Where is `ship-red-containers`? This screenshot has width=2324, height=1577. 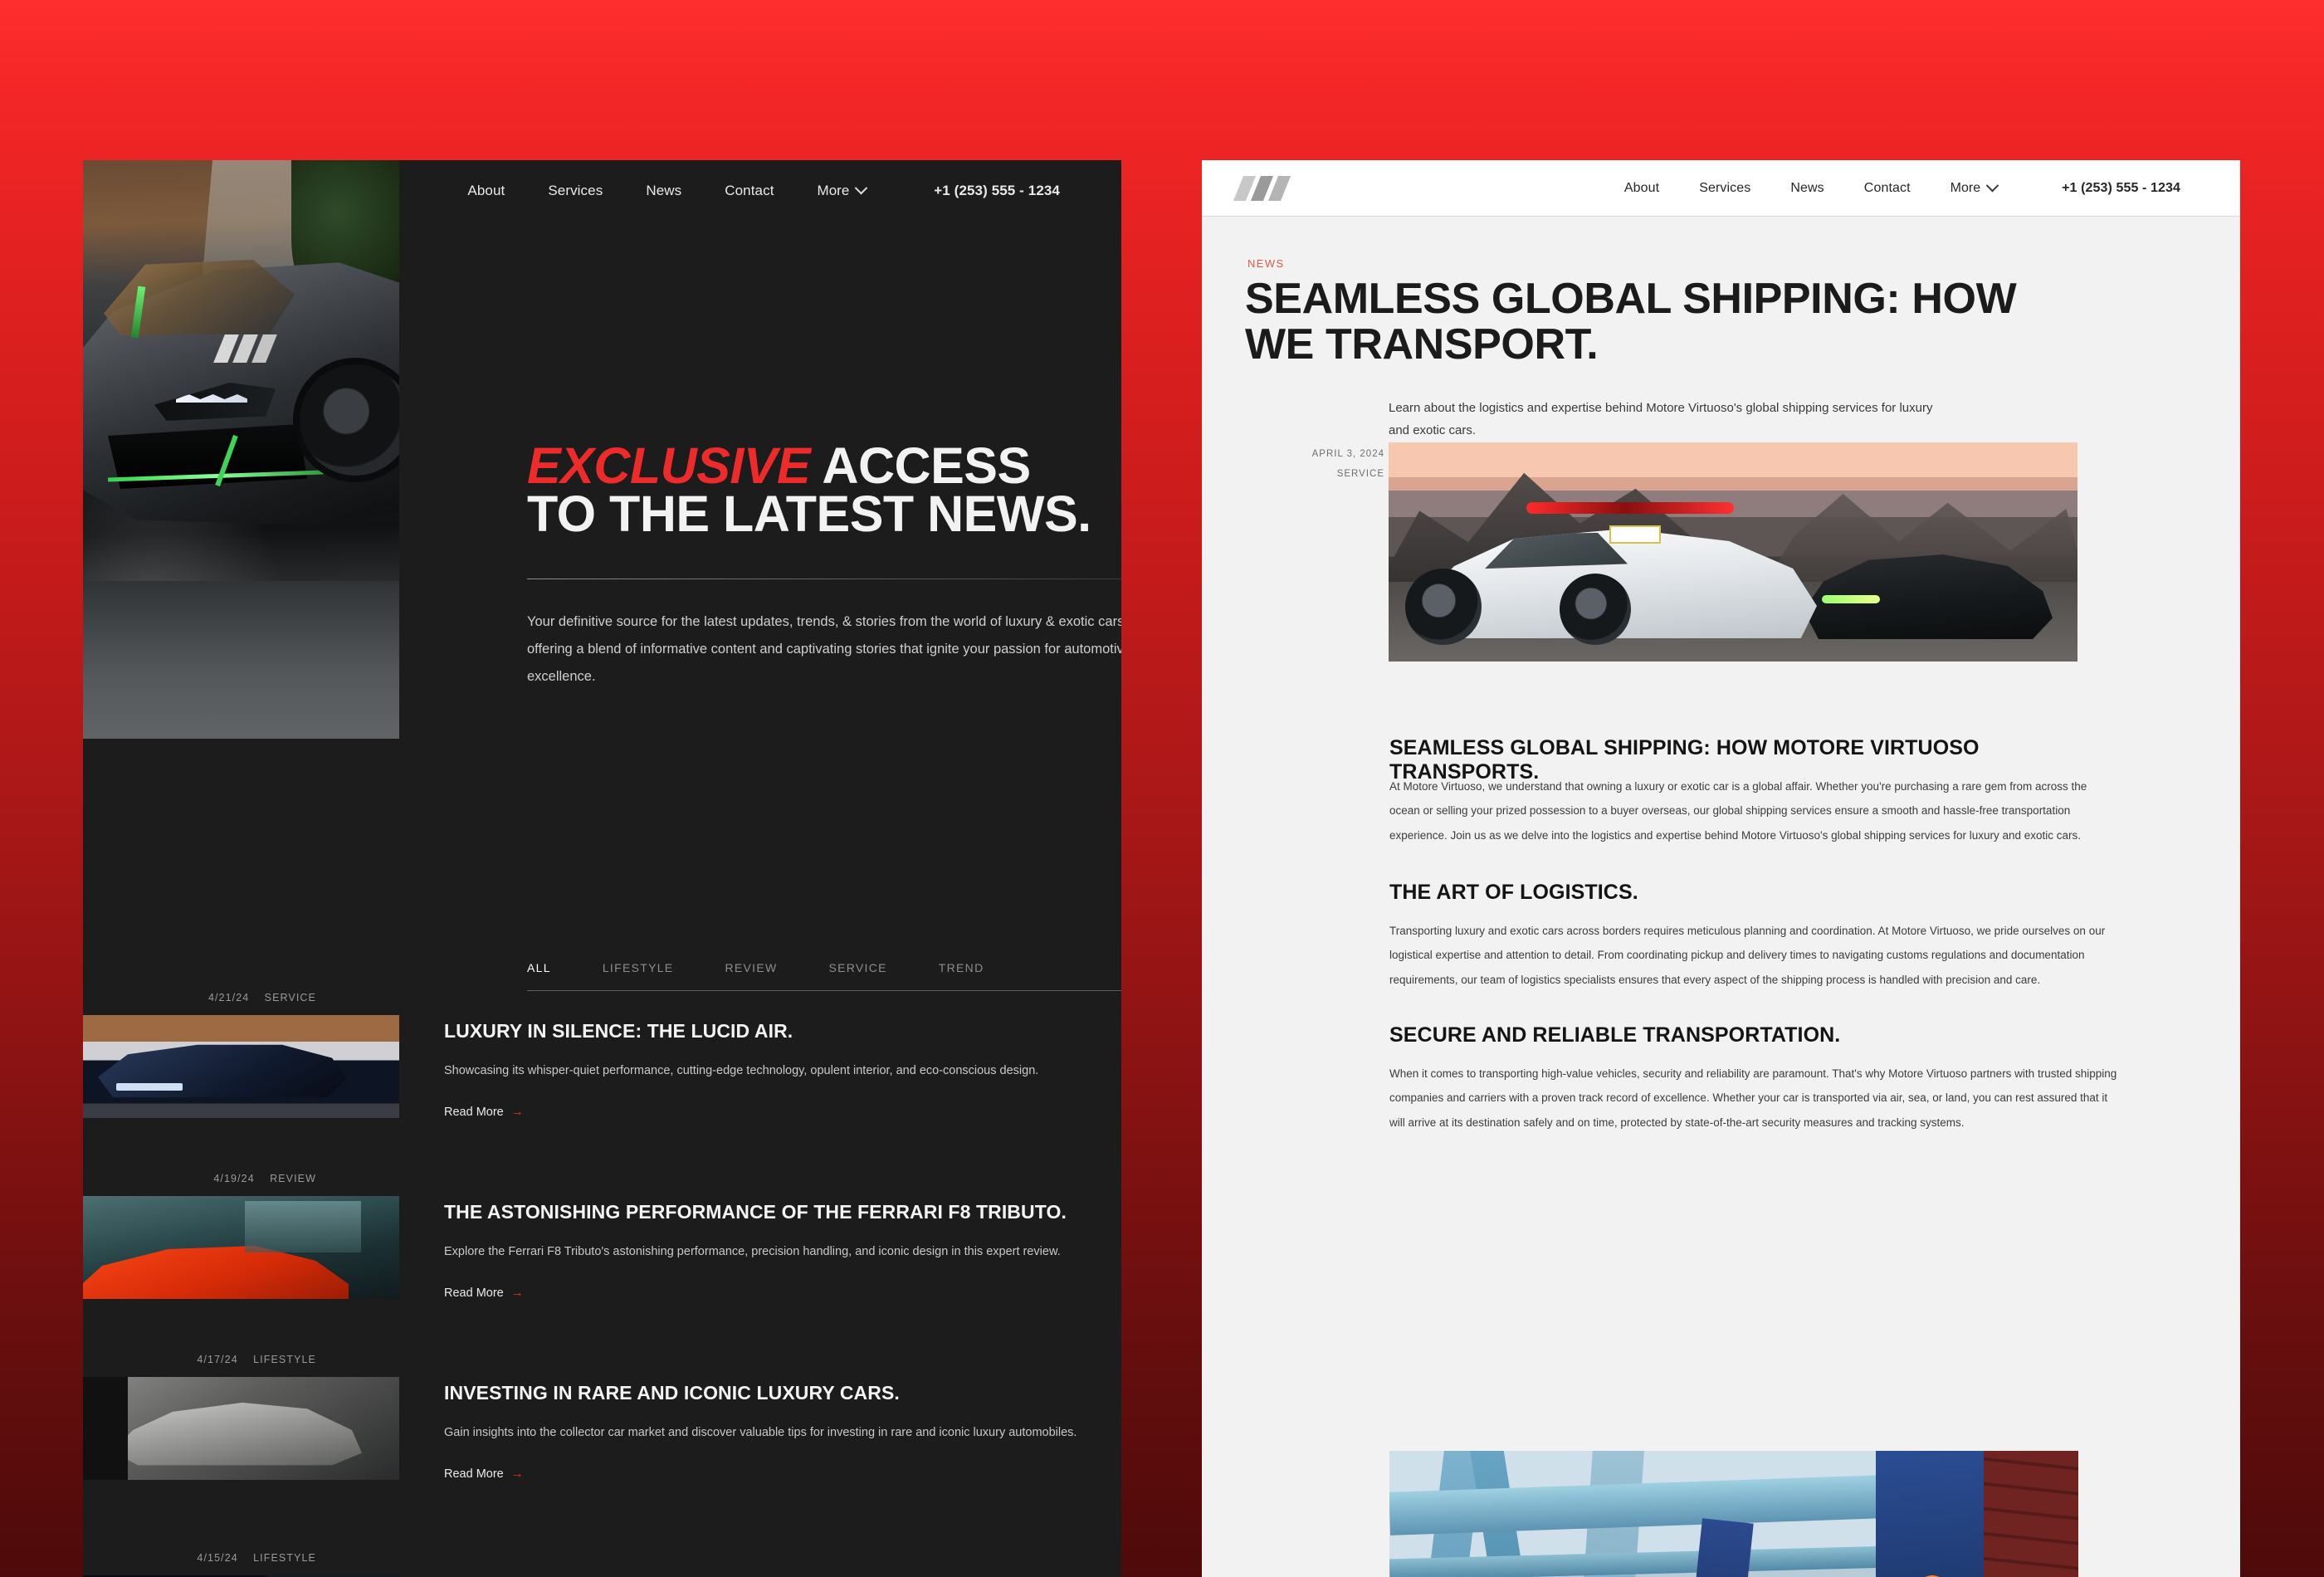 ship-red-containers is located at coordinates (2031, 1514).